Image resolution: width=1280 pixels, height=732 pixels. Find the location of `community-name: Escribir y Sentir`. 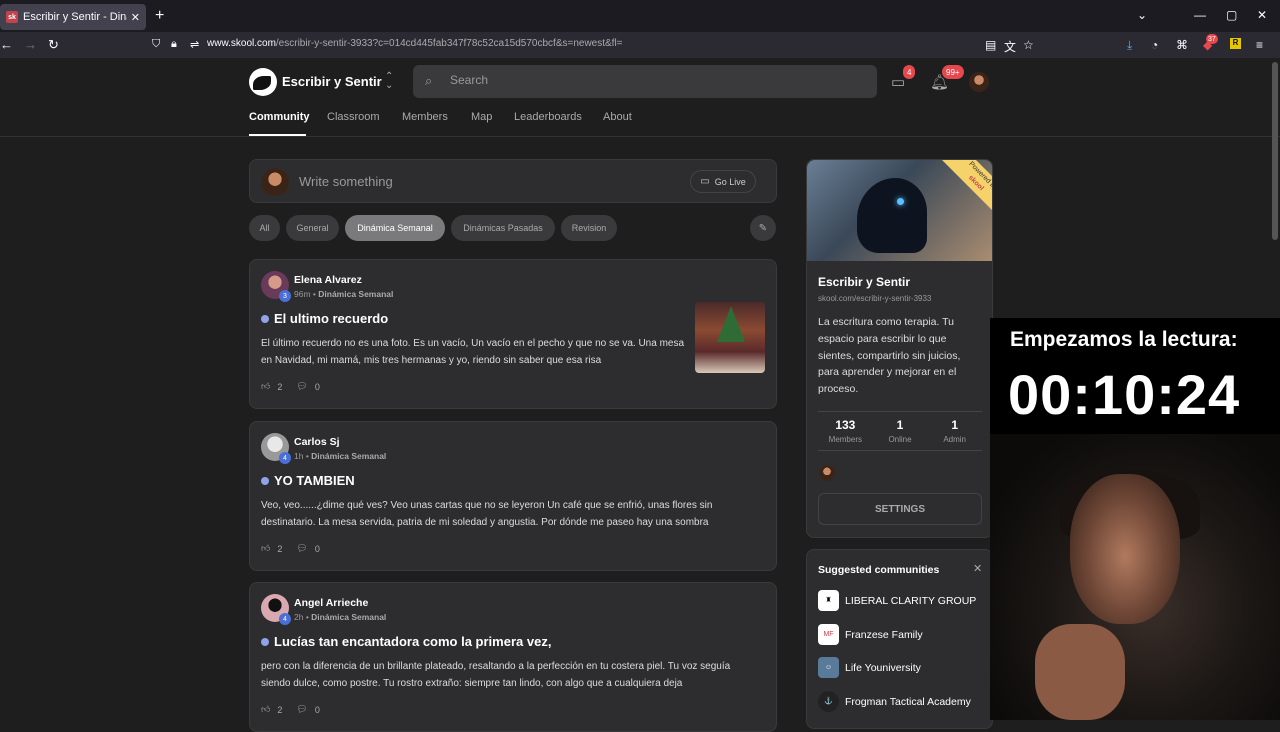

community-name: Escribir y Sentir is located at coordinates (332, 81).